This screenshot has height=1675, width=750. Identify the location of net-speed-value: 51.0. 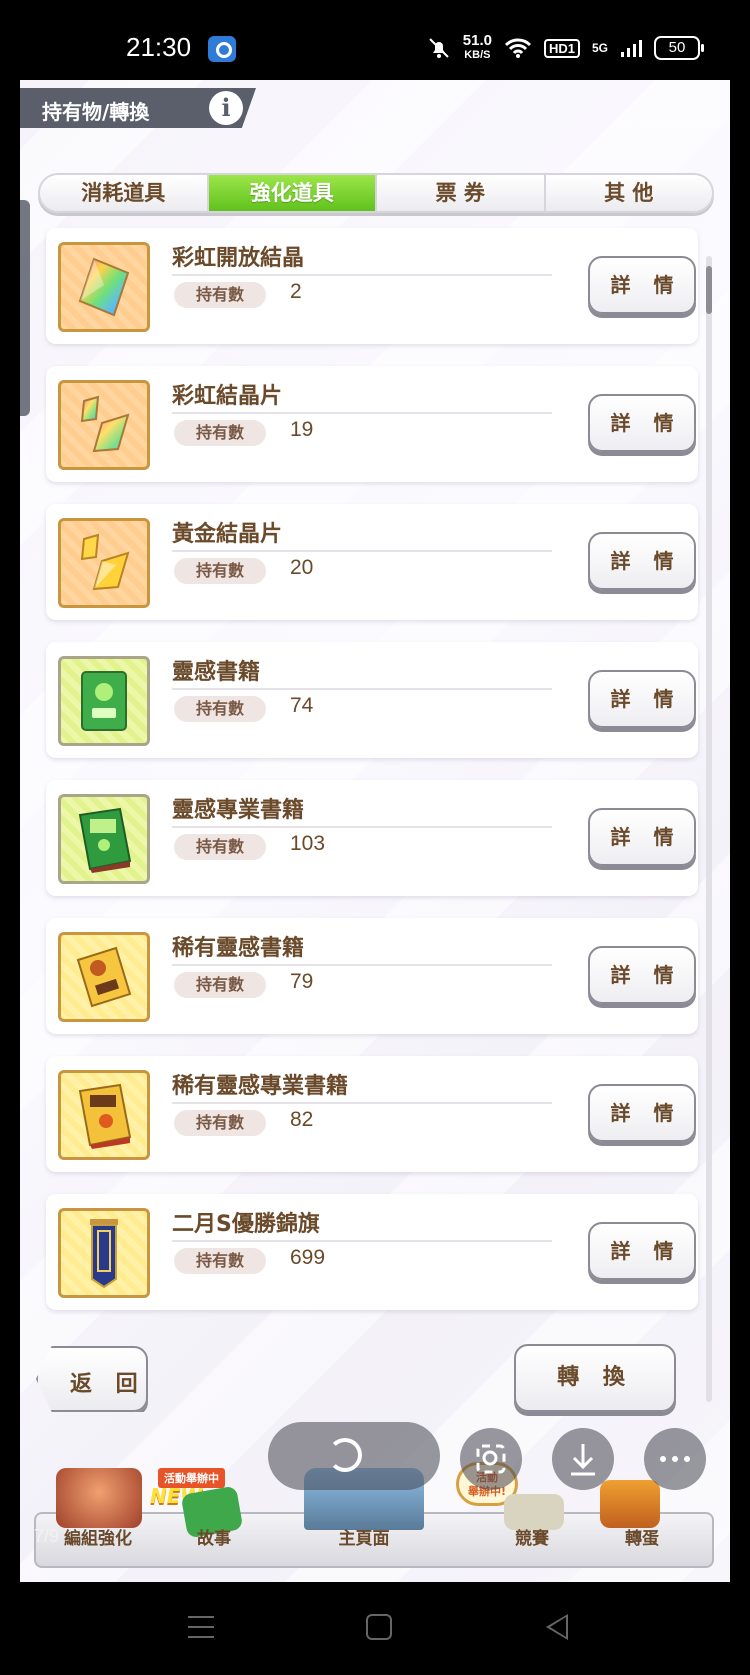
(477, 40).